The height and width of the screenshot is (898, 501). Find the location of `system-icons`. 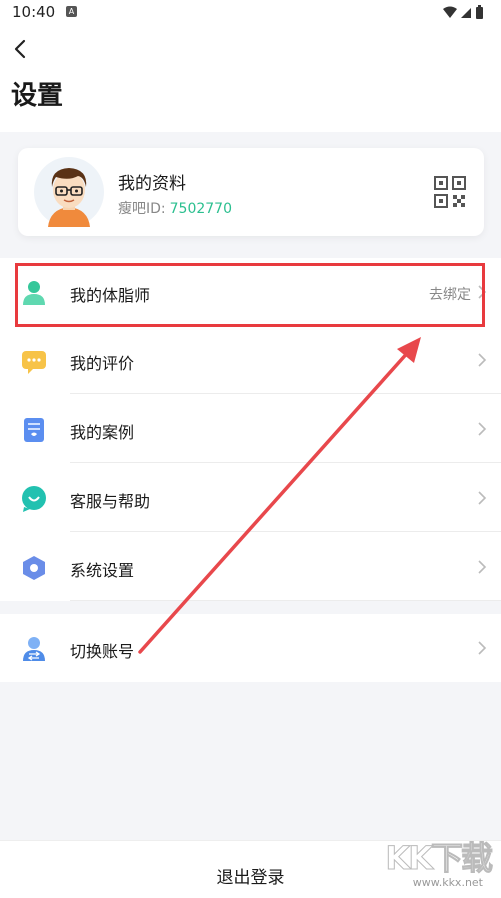

system-icons is located at coordinates (465, 15).